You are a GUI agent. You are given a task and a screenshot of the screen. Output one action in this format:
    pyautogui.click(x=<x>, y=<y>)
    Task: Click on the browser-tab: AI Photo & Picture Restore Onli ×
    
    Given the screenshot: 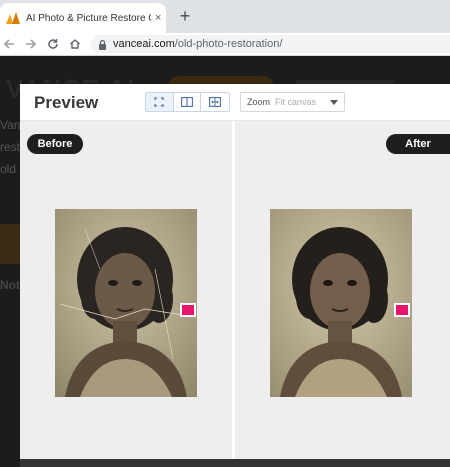 What is the action you would take?
    pyautogui.click(x=83, y=18)
    